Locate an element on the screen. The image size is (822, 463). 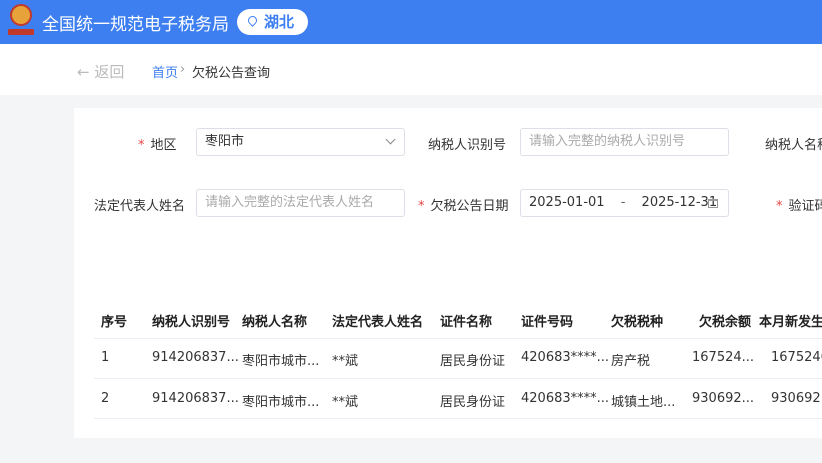
col-header: 法定代表人姓名 is located at coordinates (378, 322).